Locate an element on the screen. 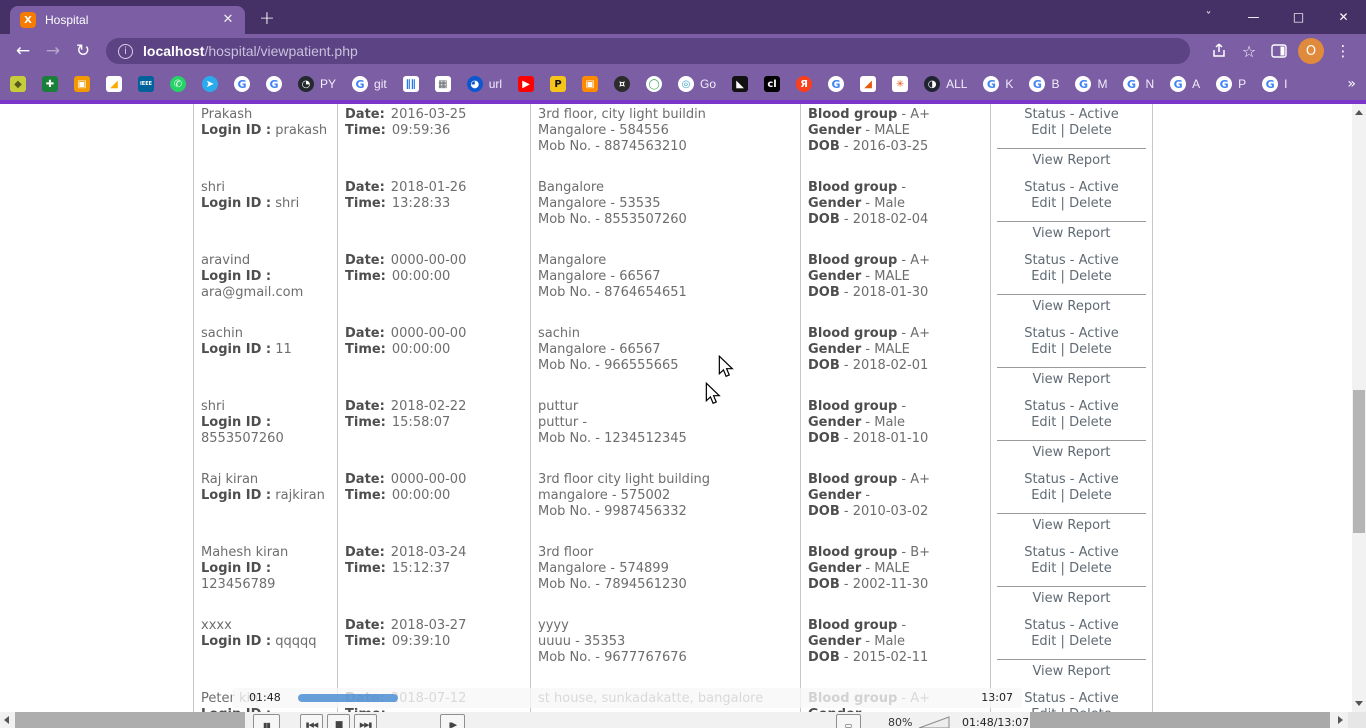  maximize-button: □ is located at coordinates (1298, 17).